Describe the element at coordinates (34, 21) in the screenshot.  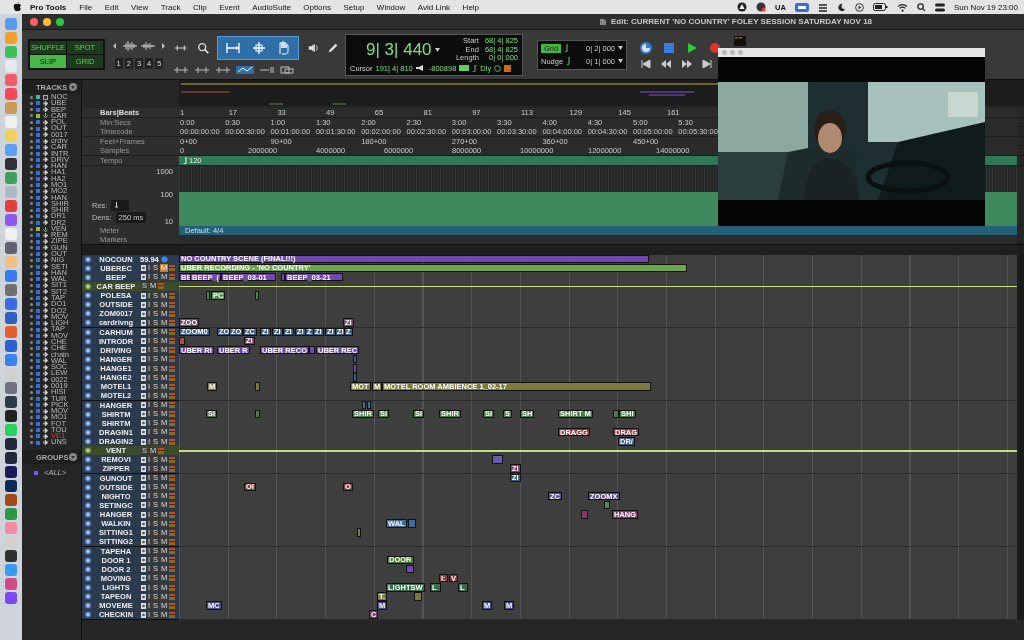
I see `close-icon` at that location.